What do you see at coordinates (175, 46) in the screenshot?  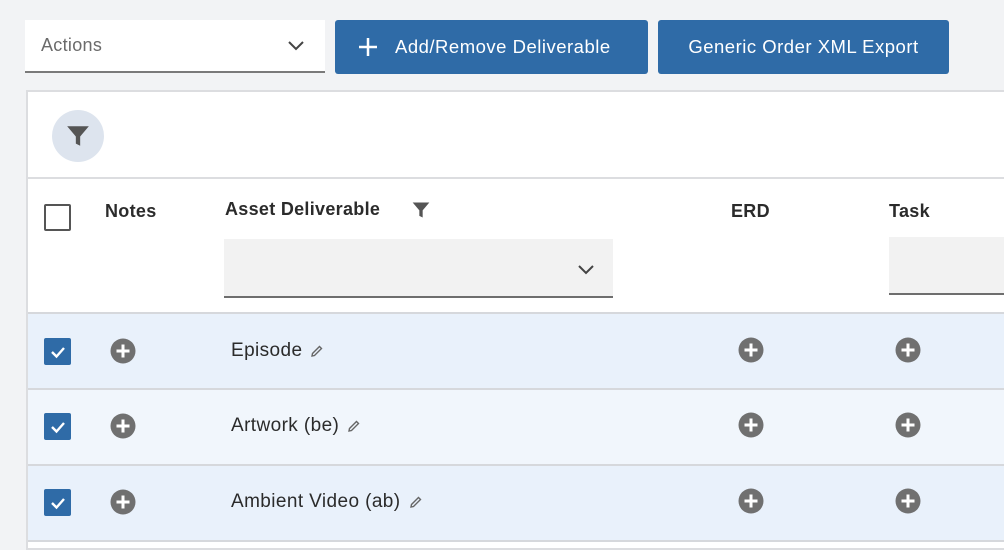 I see `actions-dropdown: Actions` at bounding box center [175, 46].